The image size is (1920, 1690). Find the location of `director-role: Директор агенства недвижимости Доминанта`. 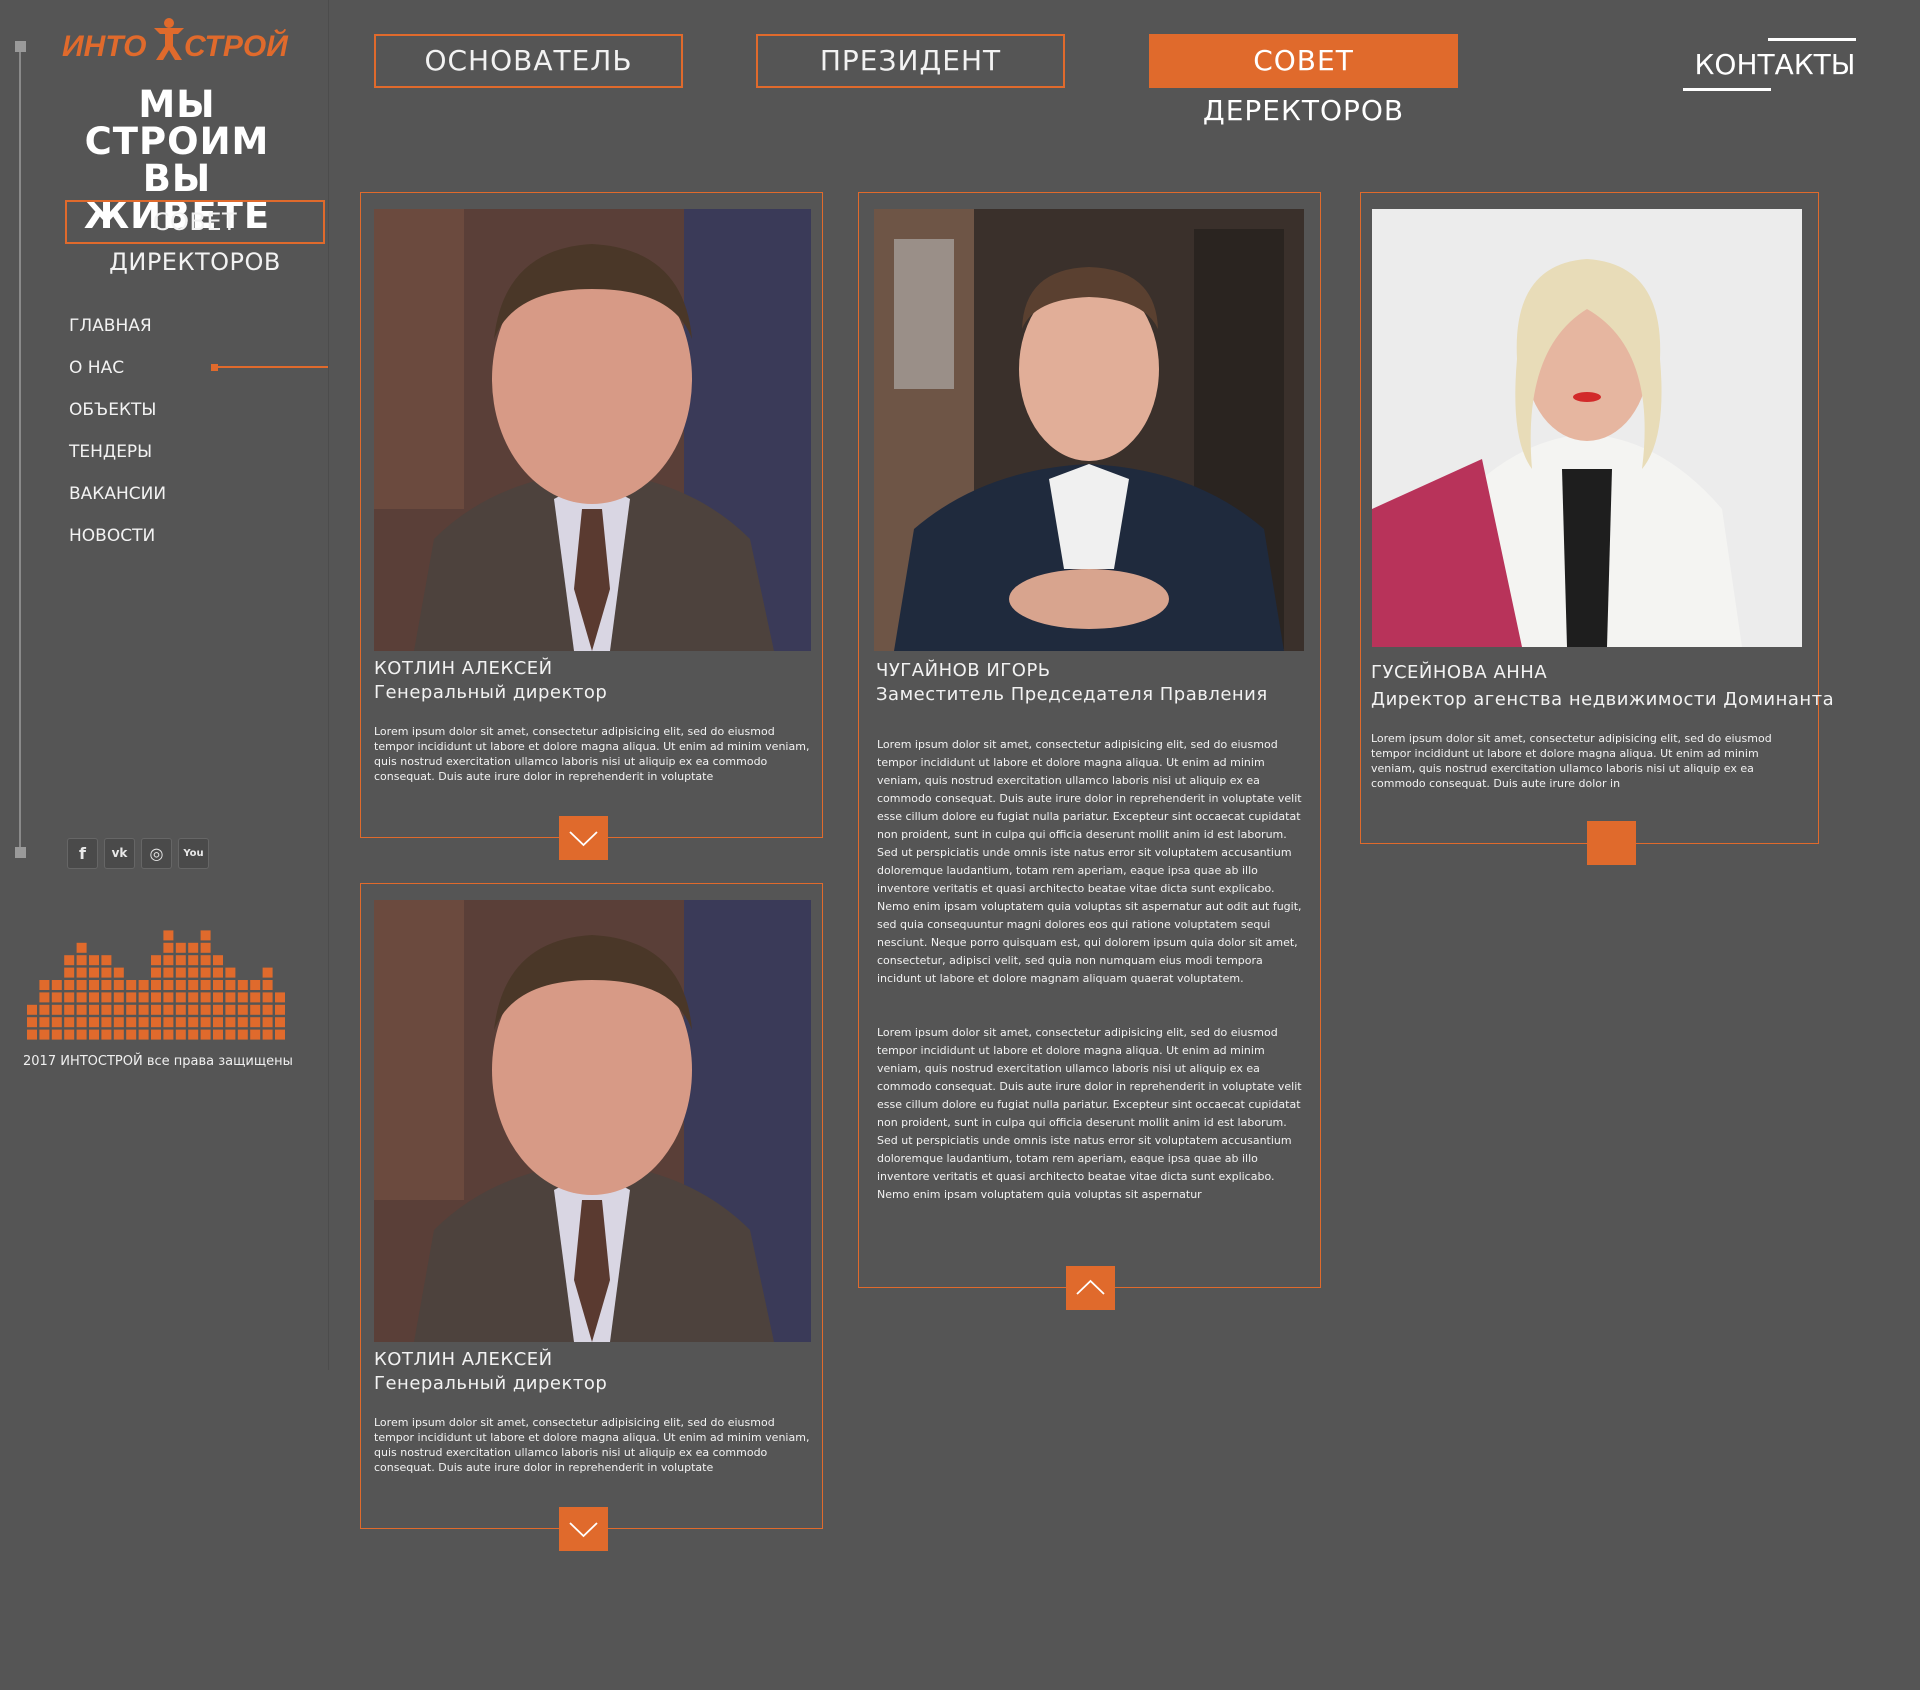

director-role: Директор агенства недвижимости Доминанта is located at coordinates (1603, 699).